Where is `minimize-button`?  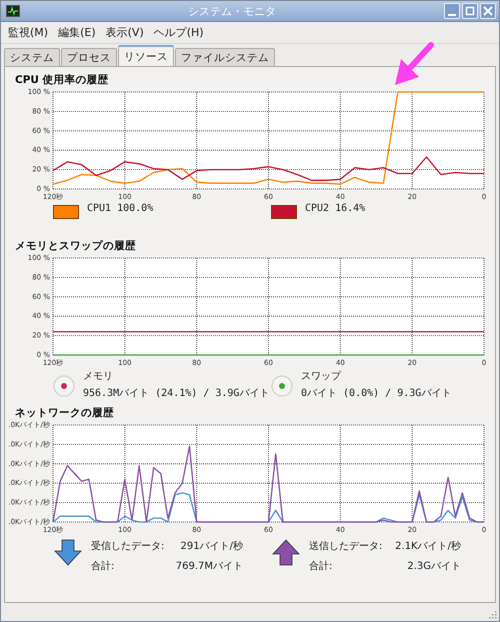 minimize-button is located at coordinates (452, 11).